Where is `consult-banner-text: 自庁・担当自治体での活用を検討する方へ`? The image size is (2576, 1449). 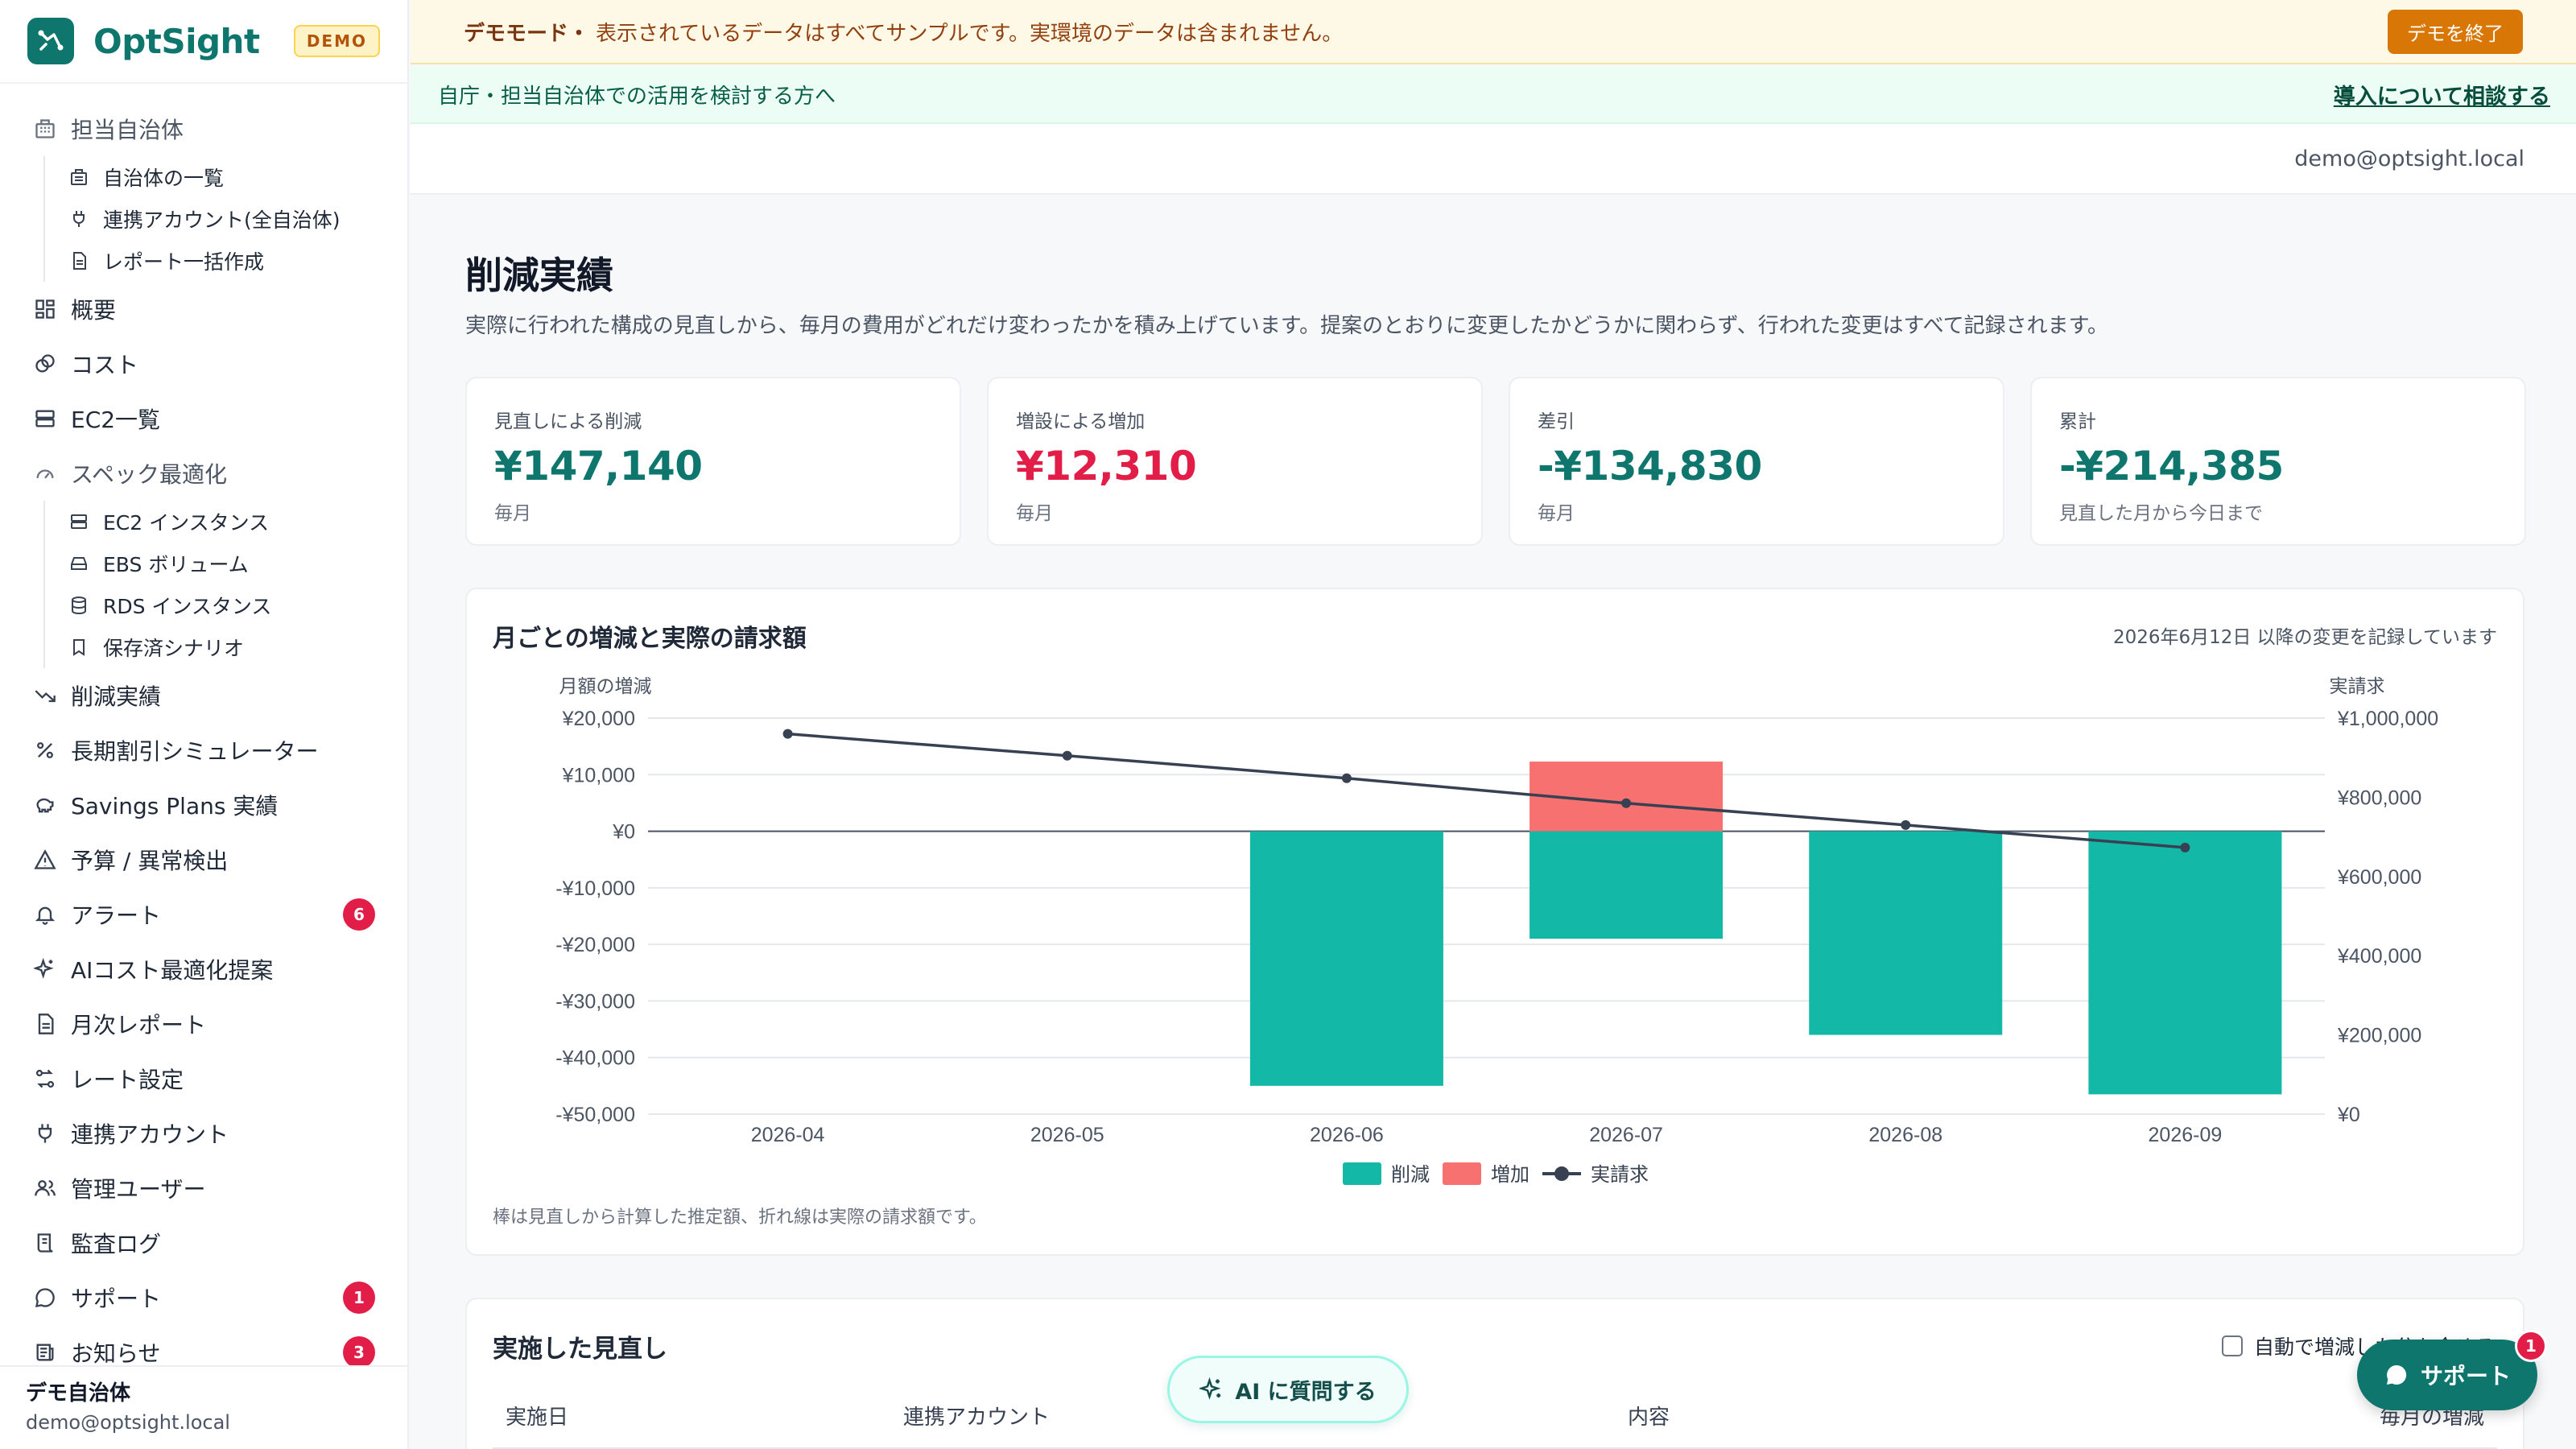
consult-banner-text: 自庁・担当自治体での活用を検討する方へ is located at coordinates (637, 96).